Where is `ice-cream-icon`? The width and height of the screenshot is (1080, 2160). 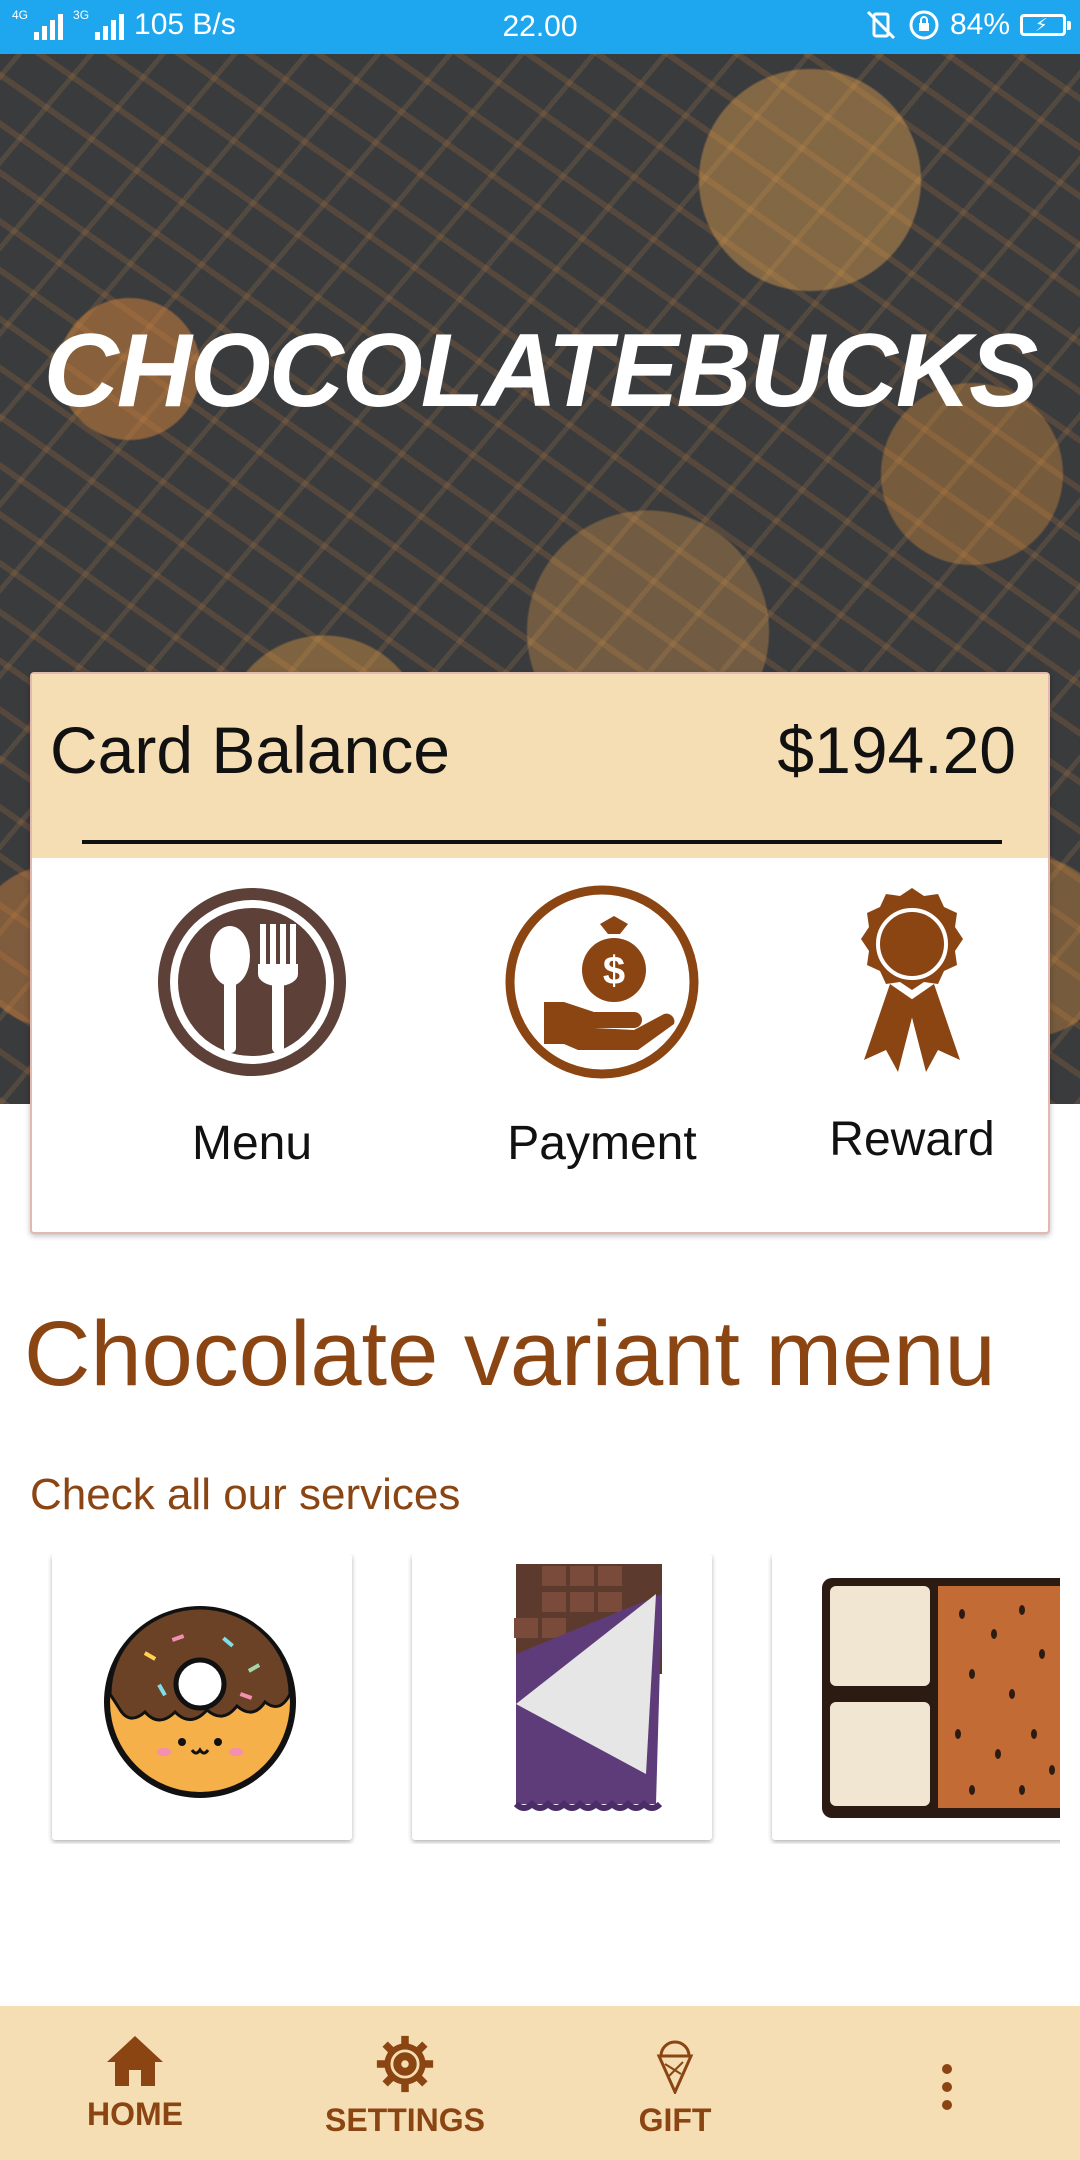
ice-cream-icon is located at coordinates (675, 2067).